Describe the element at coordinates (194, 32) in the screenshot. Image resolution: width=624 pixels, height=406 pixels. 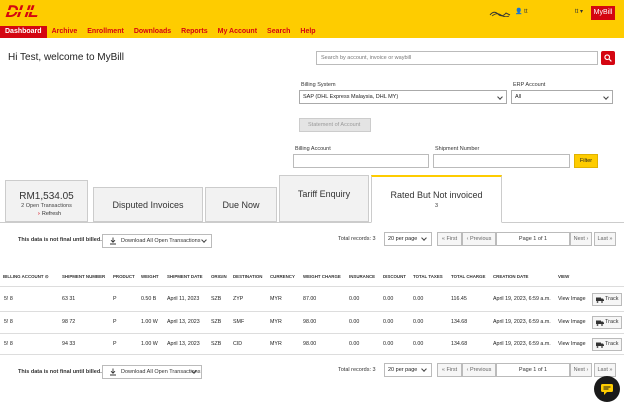
I see `nav-reports: Reports` at that location.